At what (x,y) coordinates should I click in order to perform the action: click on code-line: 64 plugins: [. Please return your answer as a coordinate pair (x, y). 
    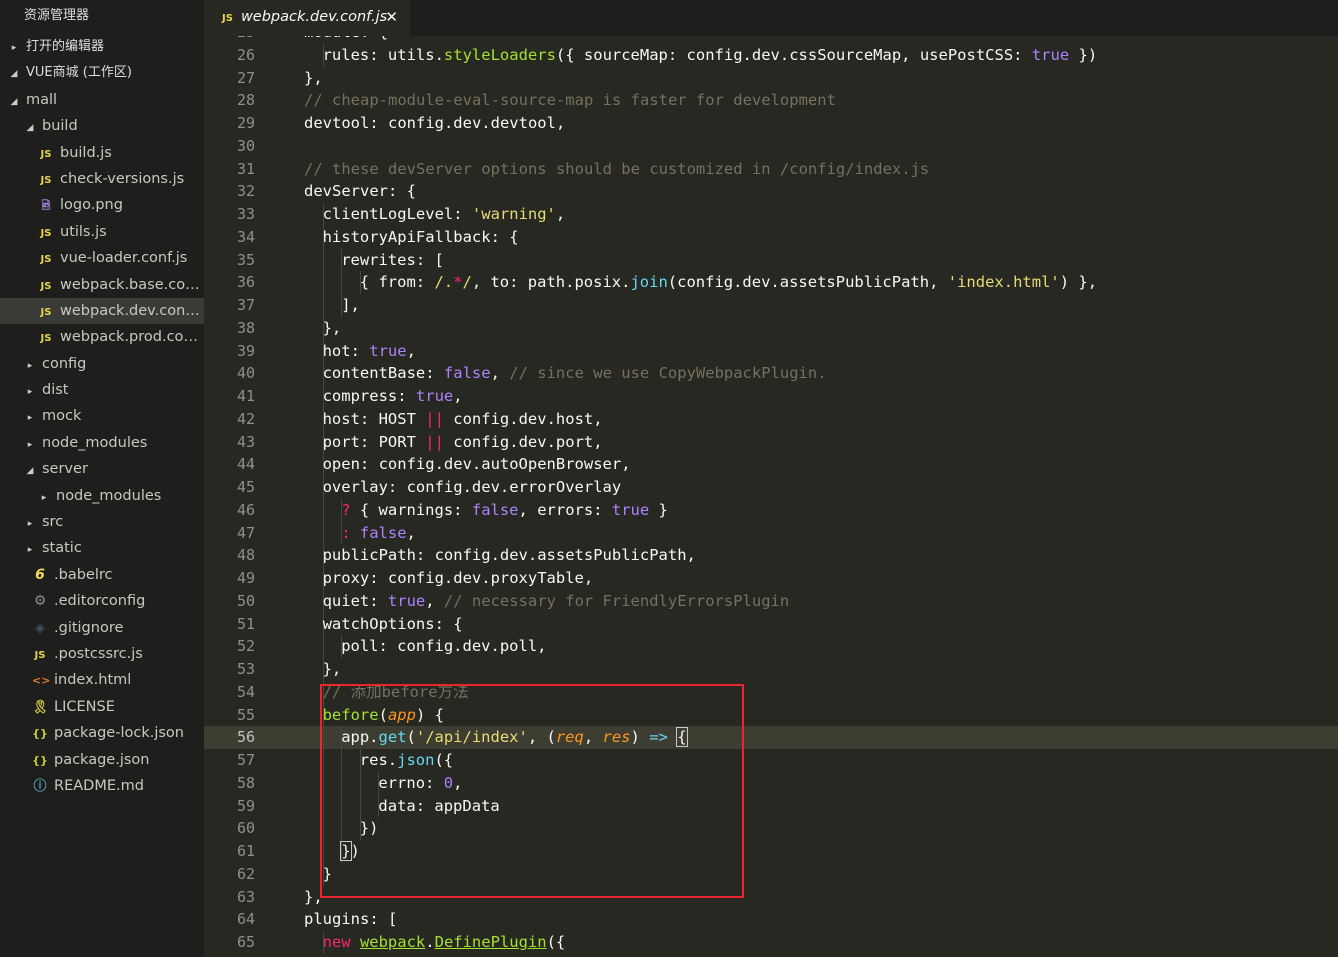
    Looking at the image, I should click on (771, 919).